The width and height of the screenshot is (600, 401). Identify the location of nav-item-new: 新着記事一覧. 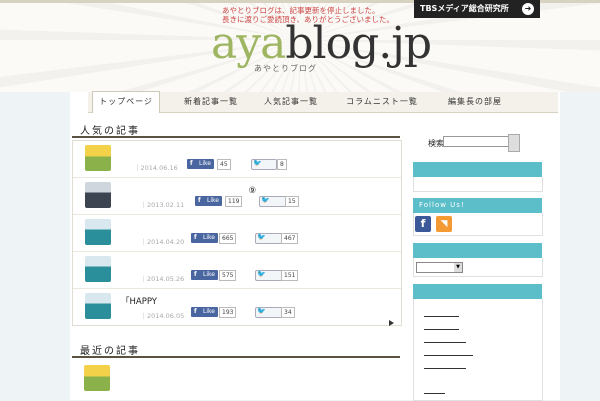
(211, 102).